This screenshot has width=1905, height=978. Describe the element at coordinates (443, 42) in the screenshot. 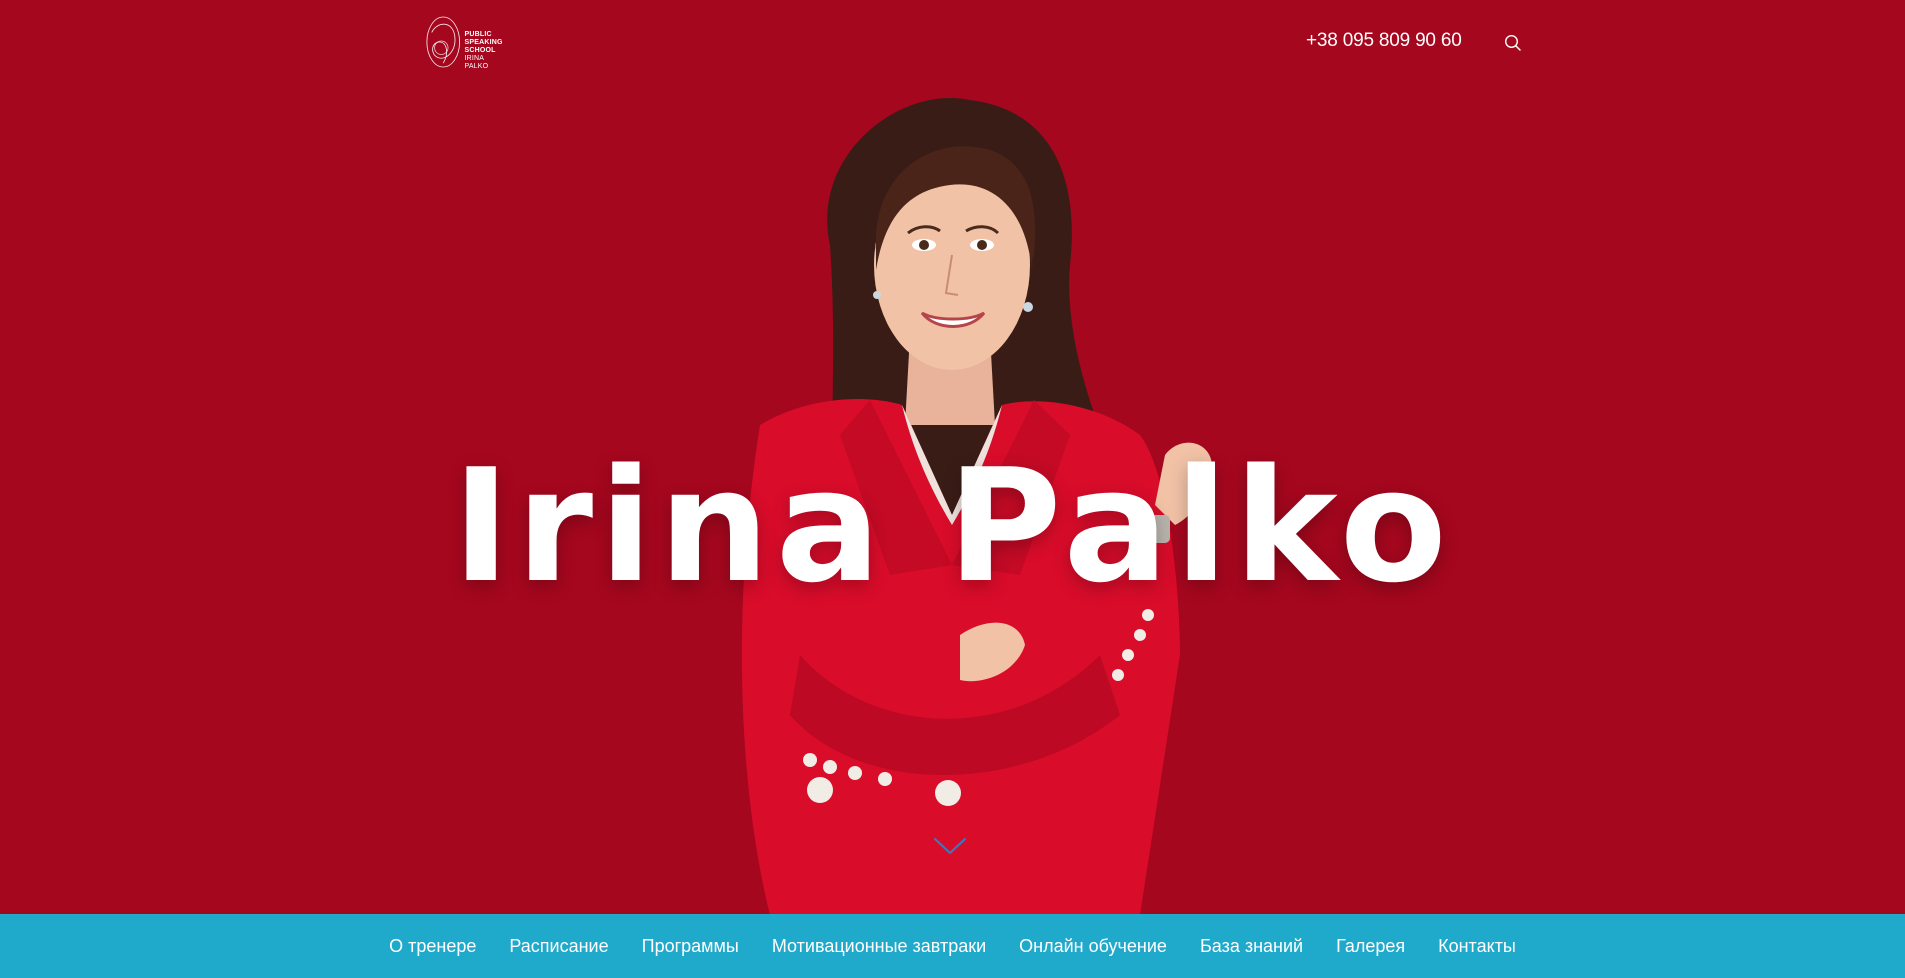

I see `logo-mark-icon` at that location.